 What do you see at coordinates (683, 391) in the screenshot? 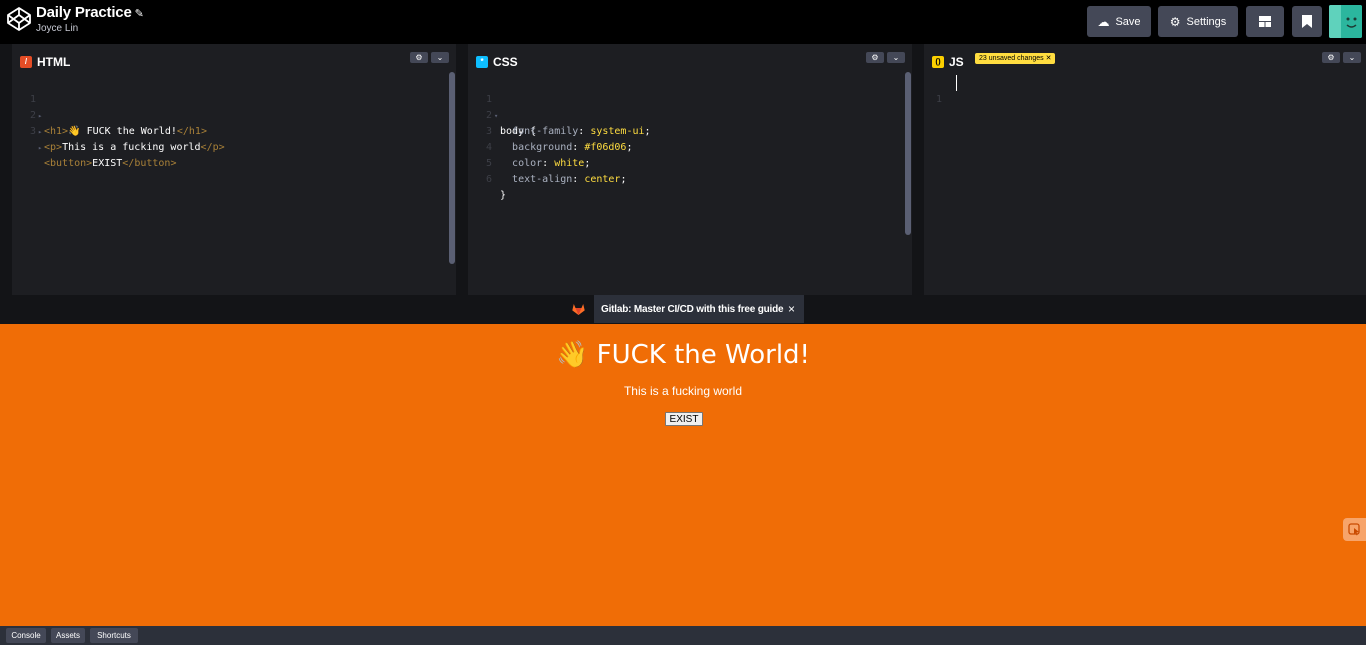
I see `preview-paragraph: This is a fucking world` at bounding box center [683, 391].